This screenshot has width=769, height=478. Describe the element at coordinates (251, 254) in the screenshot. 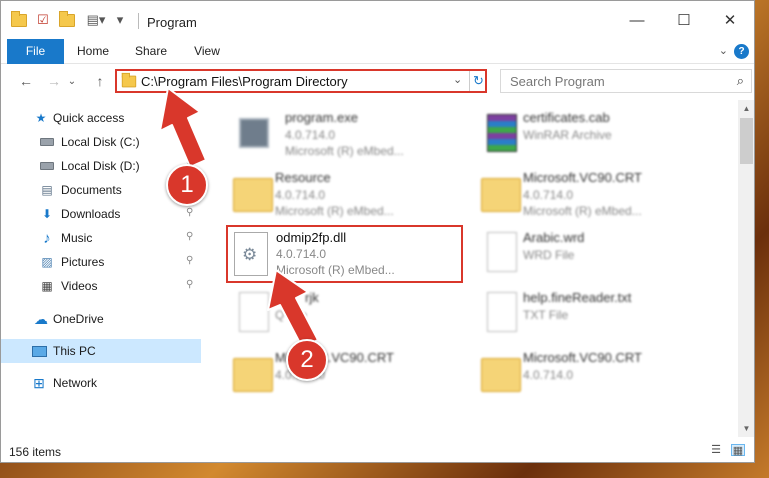

I see `dll-file-icon: ⚙` at that location.